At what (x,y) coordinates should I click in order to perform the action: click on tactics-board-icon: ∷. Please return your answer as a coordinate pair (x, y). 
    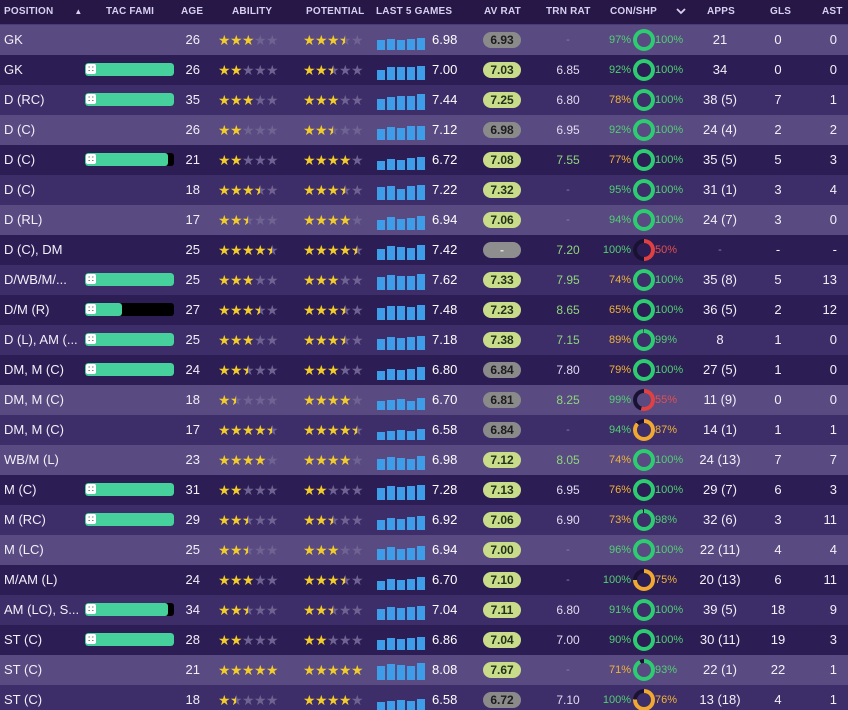
    Looking at the image, I should click on (91, 279).